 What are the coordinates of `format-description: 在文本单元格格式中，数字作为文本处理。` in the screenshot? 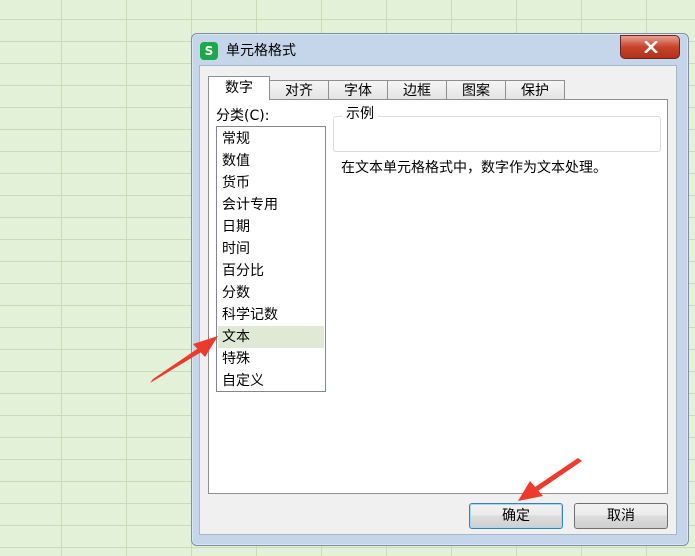 It's located at (474, 168).